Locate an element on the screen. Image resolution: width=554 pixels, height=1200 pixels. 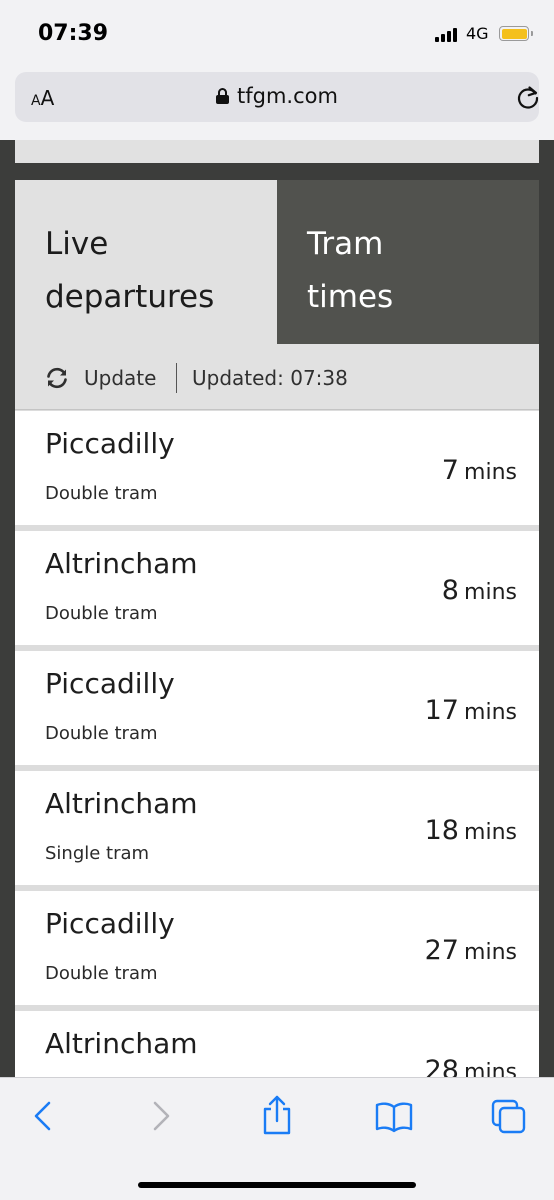
url-text: tfgm.com is located at coordinates (287, 96).